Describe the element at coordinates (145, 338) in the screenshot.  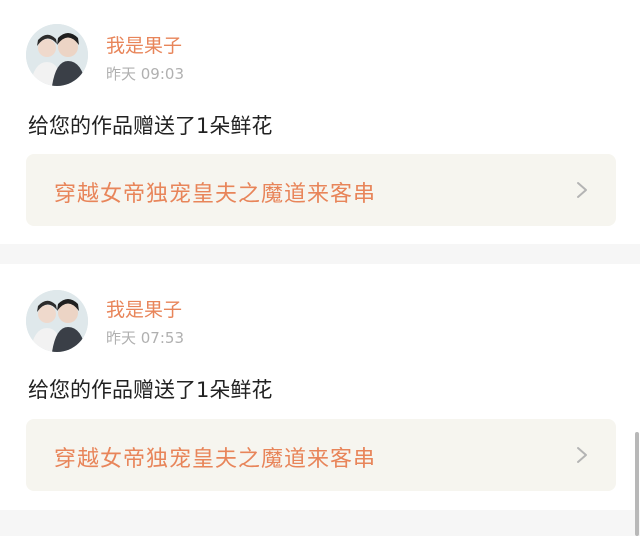
I see `timestamp: 昨天 07:53` at that location.